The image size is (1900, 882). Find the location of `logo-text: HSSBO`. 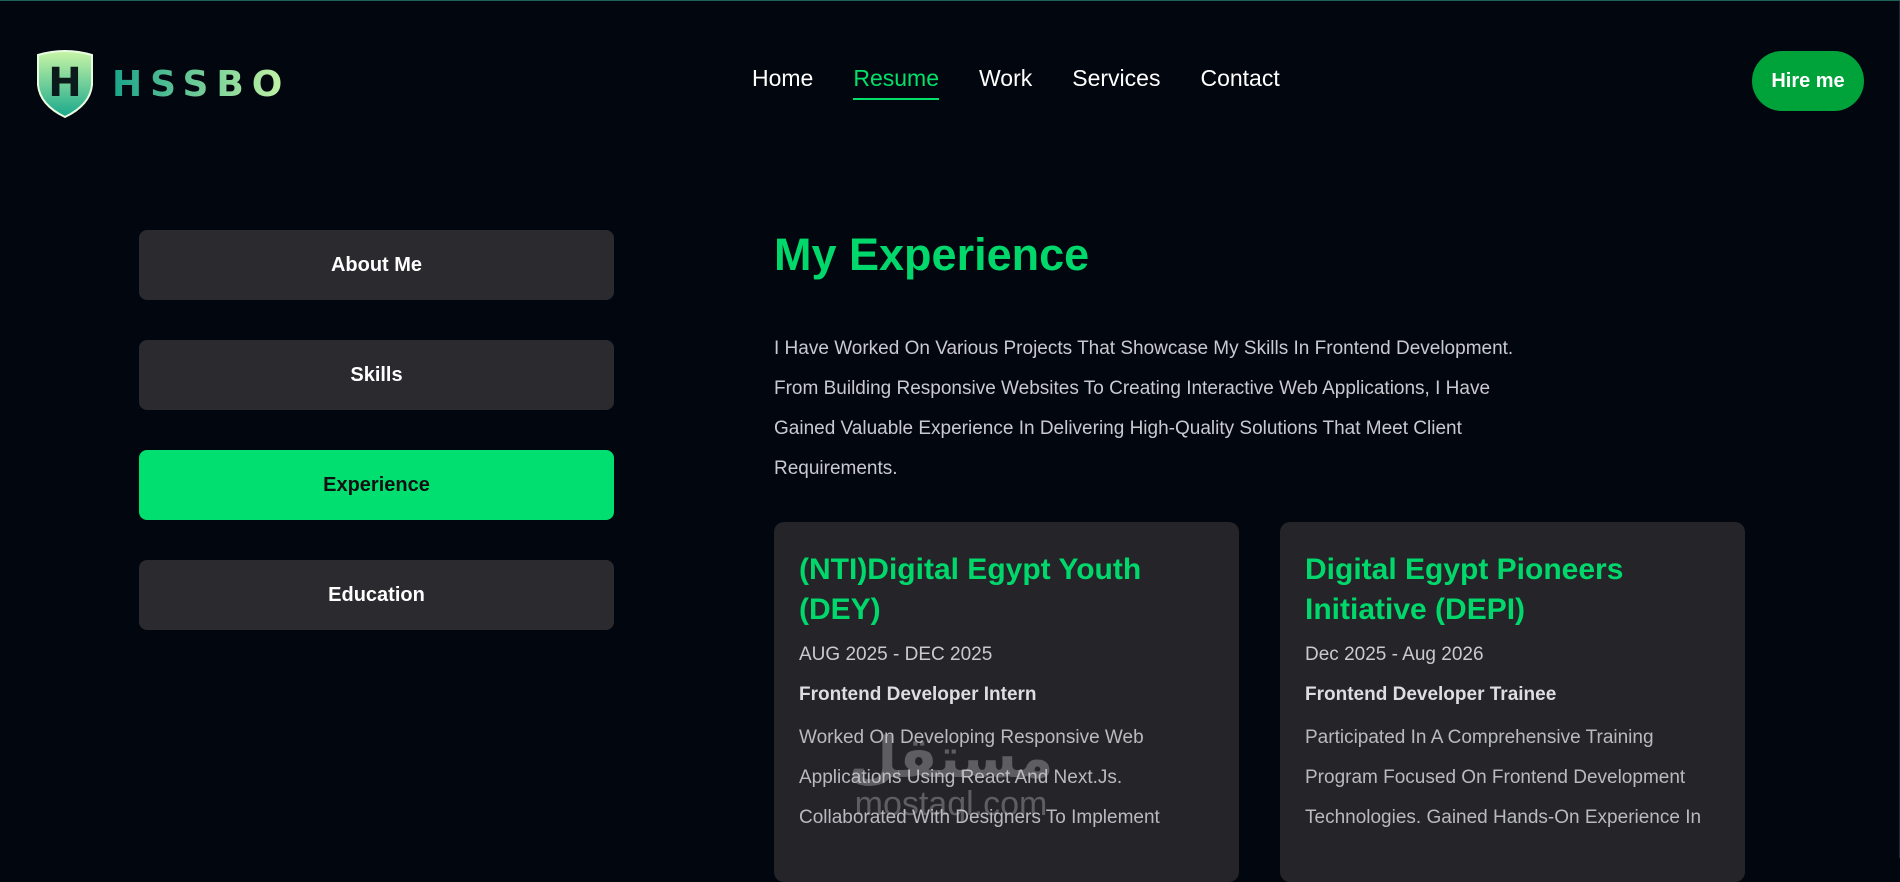

logo-text: HSSBO is located at coordinates (201, 84).